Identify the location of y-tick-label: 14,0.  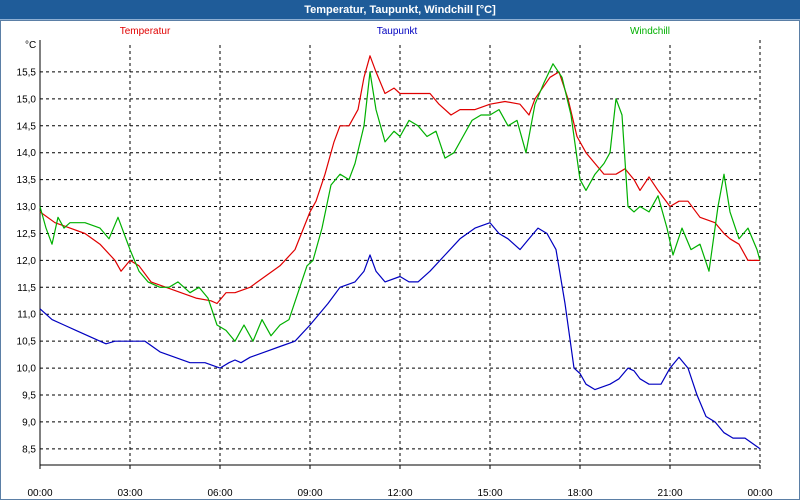
(27, 153).